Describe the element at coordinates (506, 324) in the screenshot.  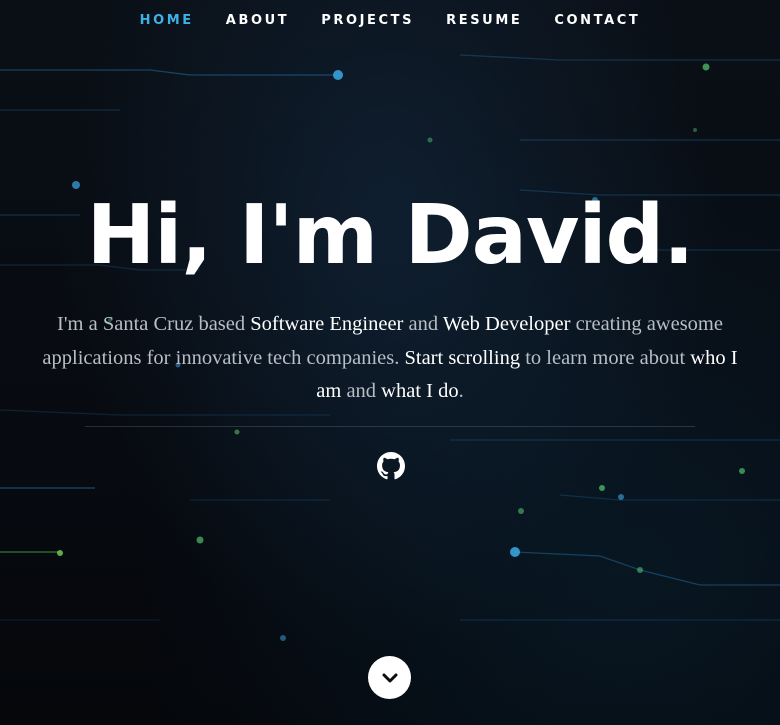
I see `intro-highlight-web-developer: Web Developer` at that location.